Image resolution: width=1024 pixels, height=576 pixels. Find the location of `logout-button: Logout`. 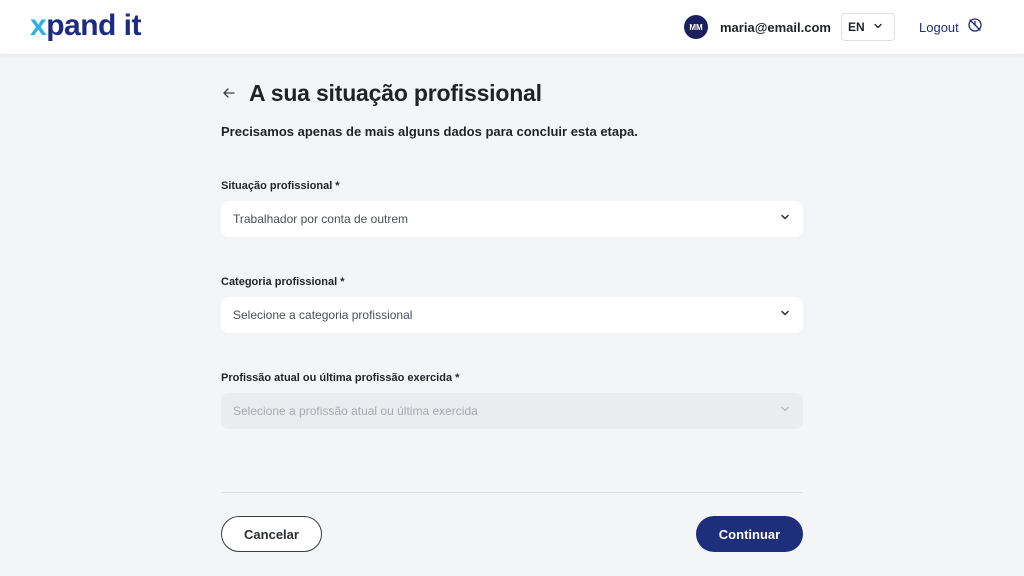

logout-button: Logout is located at coordinates (951, 27).